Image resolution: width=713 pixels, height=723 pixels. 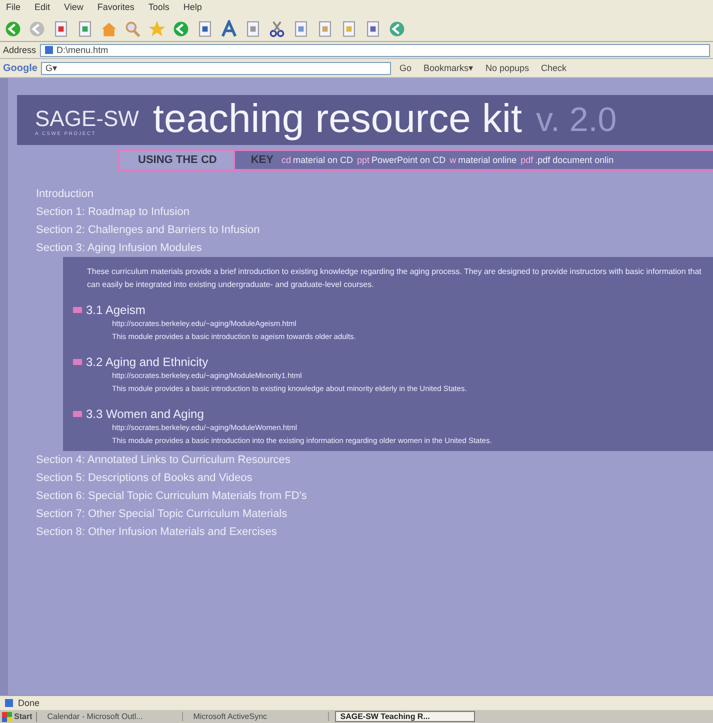 What do you see at coordinates (192, 8) in the screenshot?
I see `menu-item: Help` at bounding box center [192, 8].